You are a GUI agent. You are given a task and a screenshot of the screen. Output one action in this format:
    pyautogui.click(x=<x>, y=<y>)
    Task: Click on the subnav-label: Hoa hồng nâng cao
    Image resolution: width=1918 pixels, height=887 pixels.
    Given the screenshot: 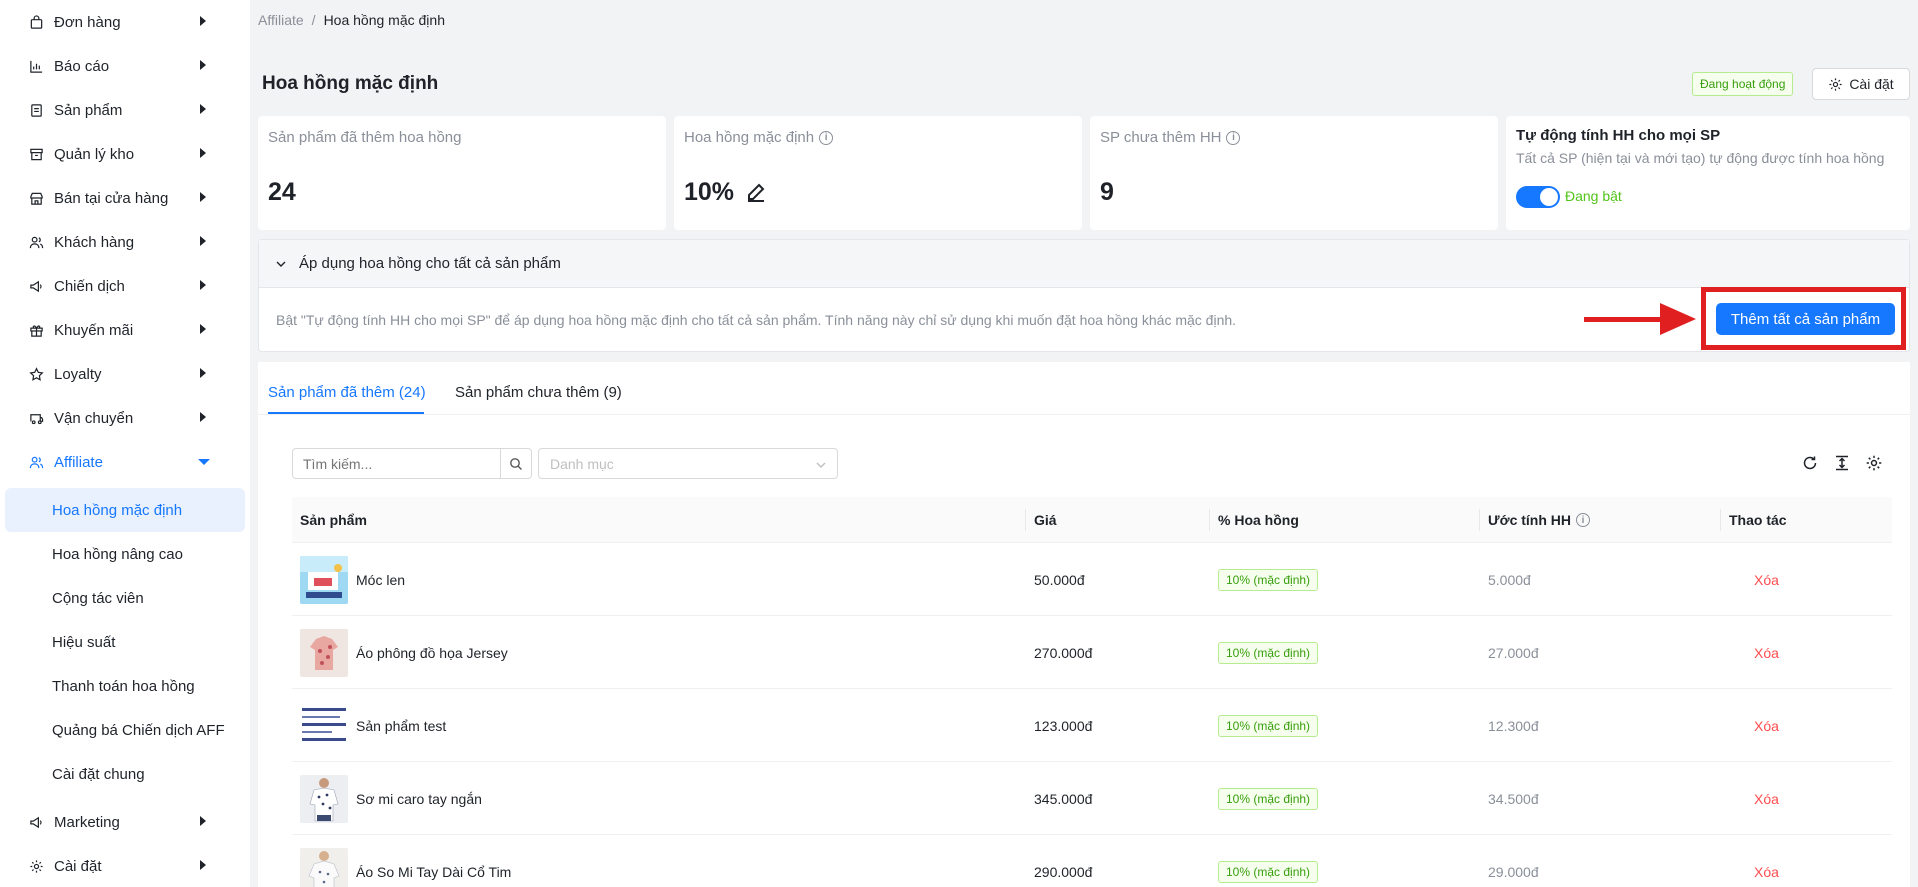 What is the action you would take?
    pyautogui.click(x=117, y=554)
    